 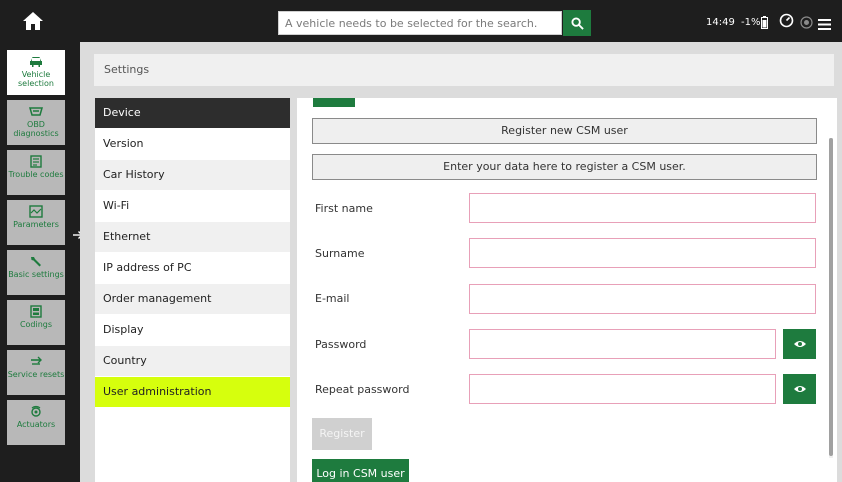 What do you see at coordinates (622, 389) in the screenshot?
I see `repeat-password-field` at bounding box center [622, 389].